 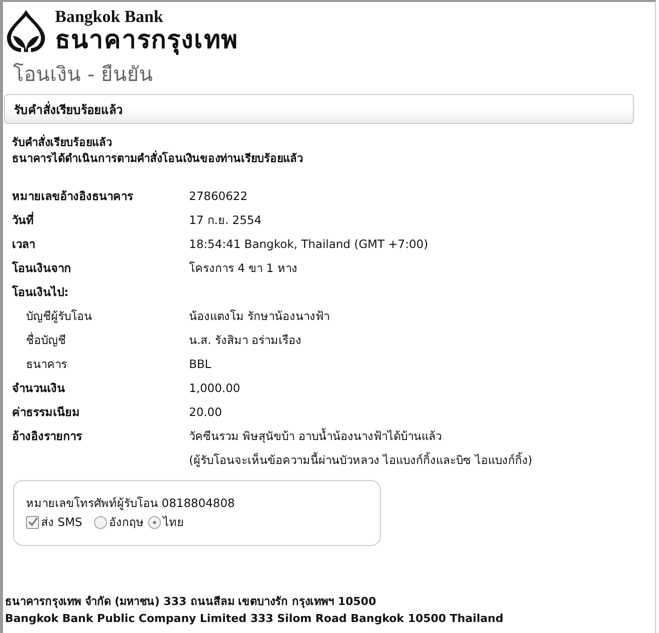 I want to click on field-label: หมายเลขอ้างอิงธนาคาร, so click(x=72, y=196).